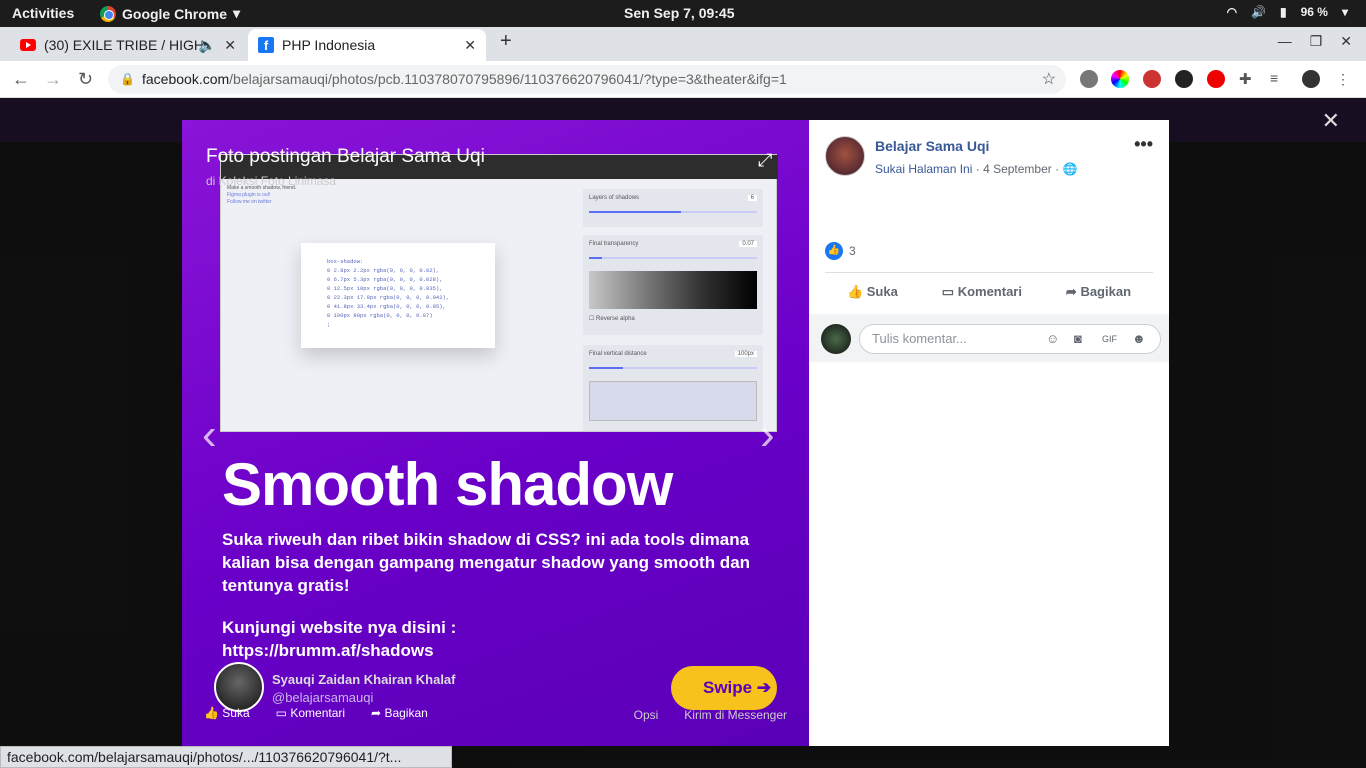 This screenshot has height=768, width=1366. I want to click on options-link: Opsi, so click(646, 715).